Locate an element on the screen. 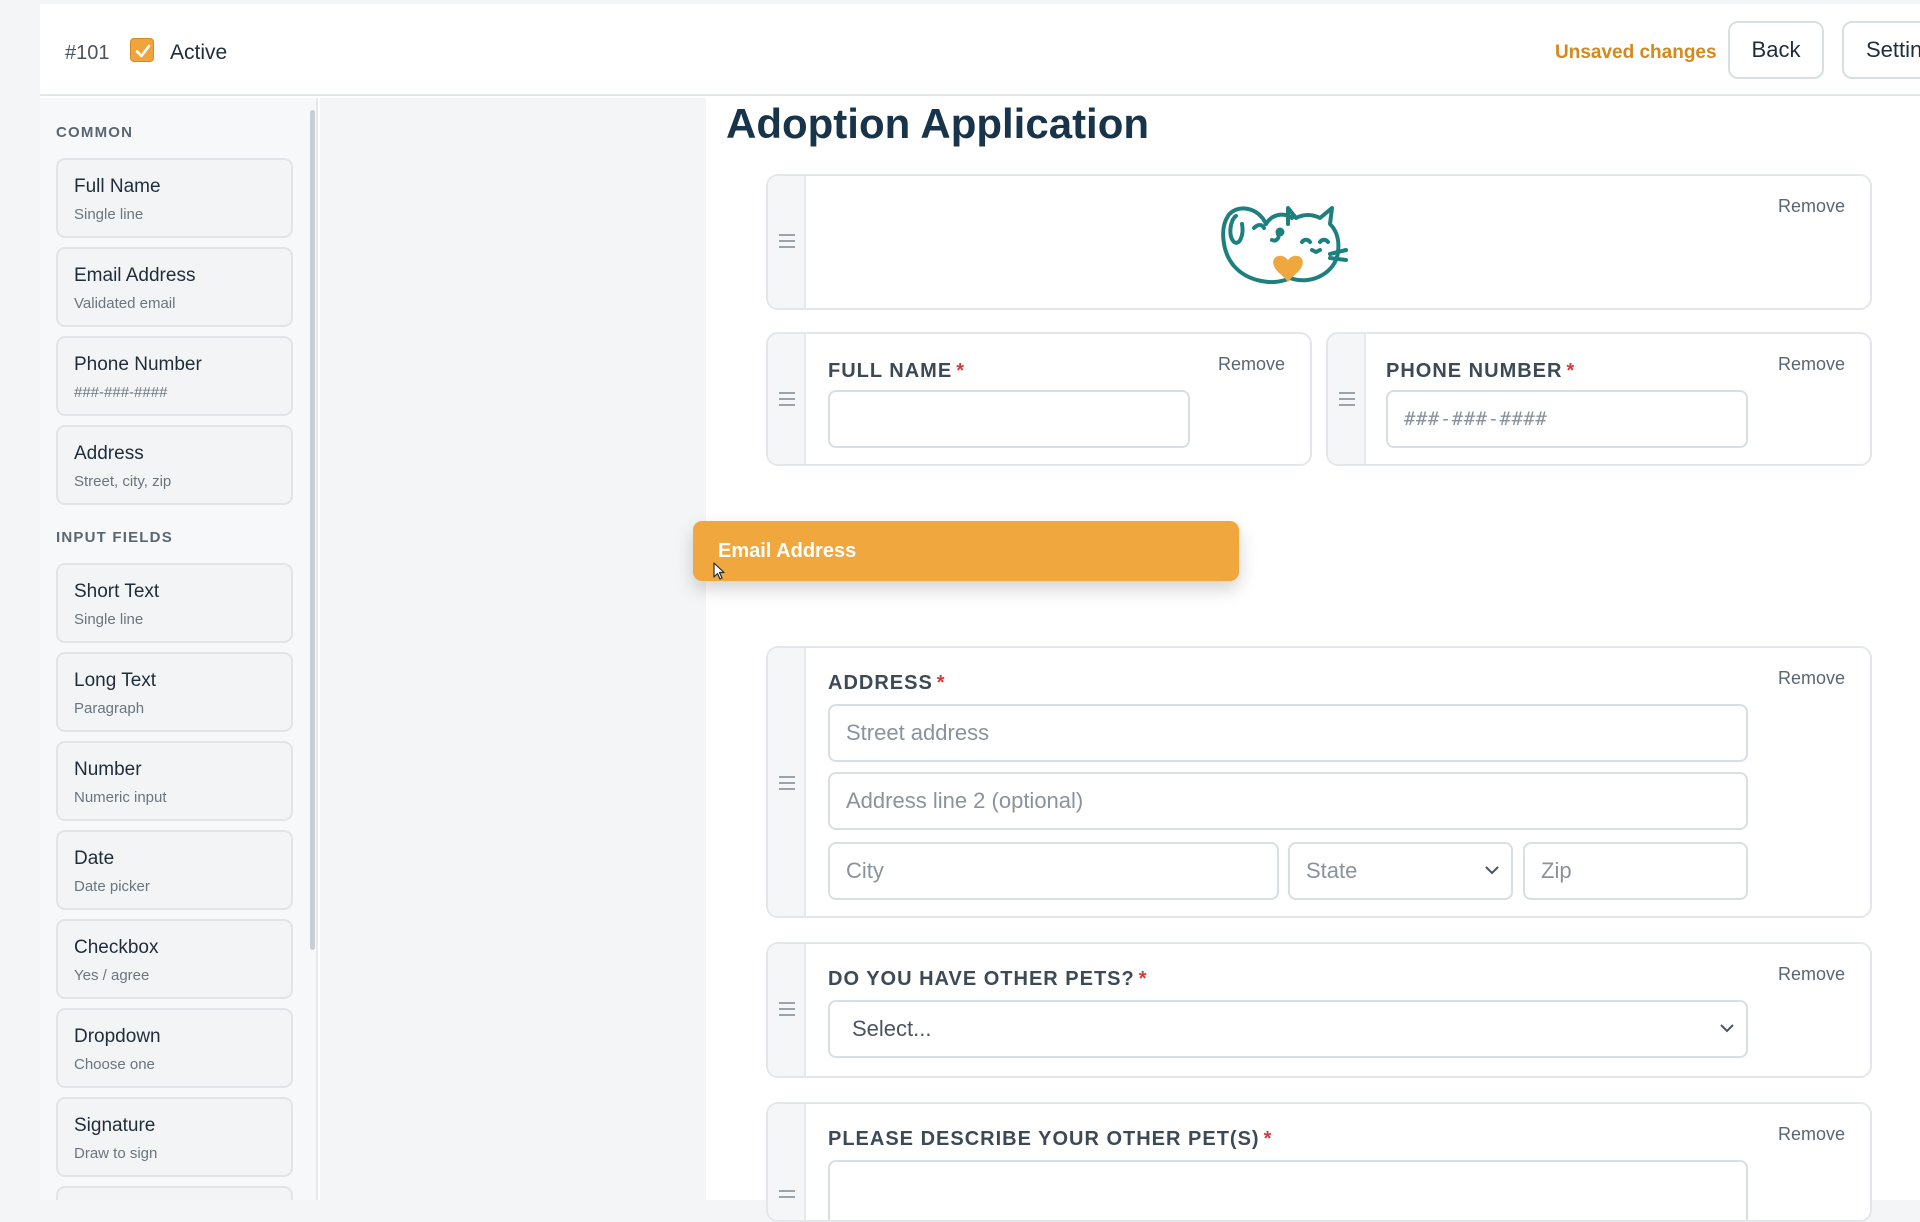 This screenshot has width=1920, height=1222. city-input: City is located at coordinates (1053, 871).